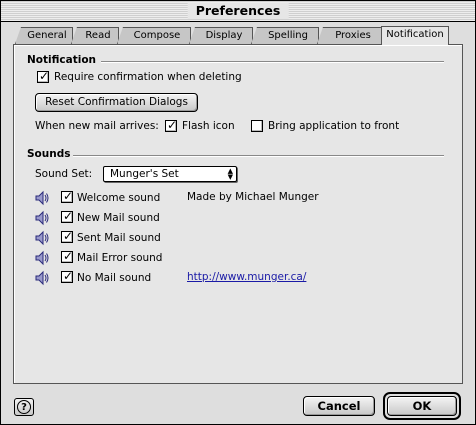 Image resolution: width=476 pixels, height=425 pixels. What do you see at coordinates (154, 35) in the screenshot?
I see `tab-compose: Compose` at bounding box center [154, 35].